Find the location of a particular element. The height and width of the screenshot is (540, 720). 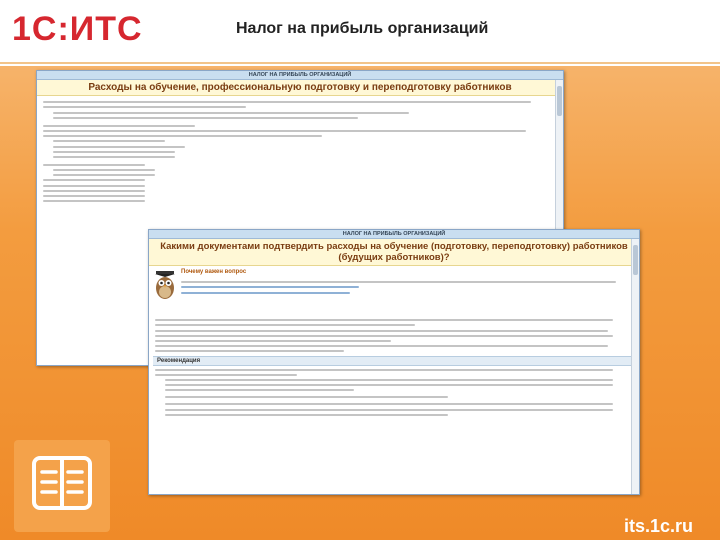

footer-url: its.1c.ru is located at coordinates (659, 526).